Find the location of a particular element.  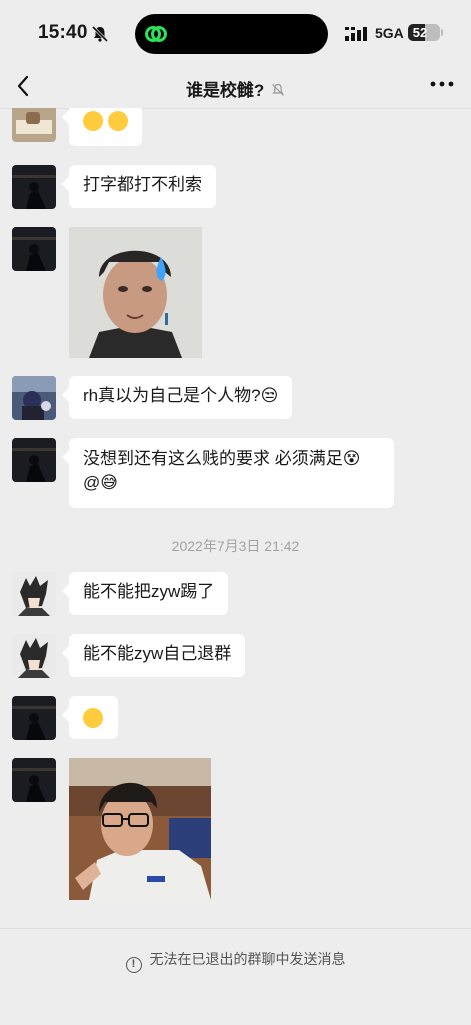

bell-muted-icon is located at coordinates (100, 34).